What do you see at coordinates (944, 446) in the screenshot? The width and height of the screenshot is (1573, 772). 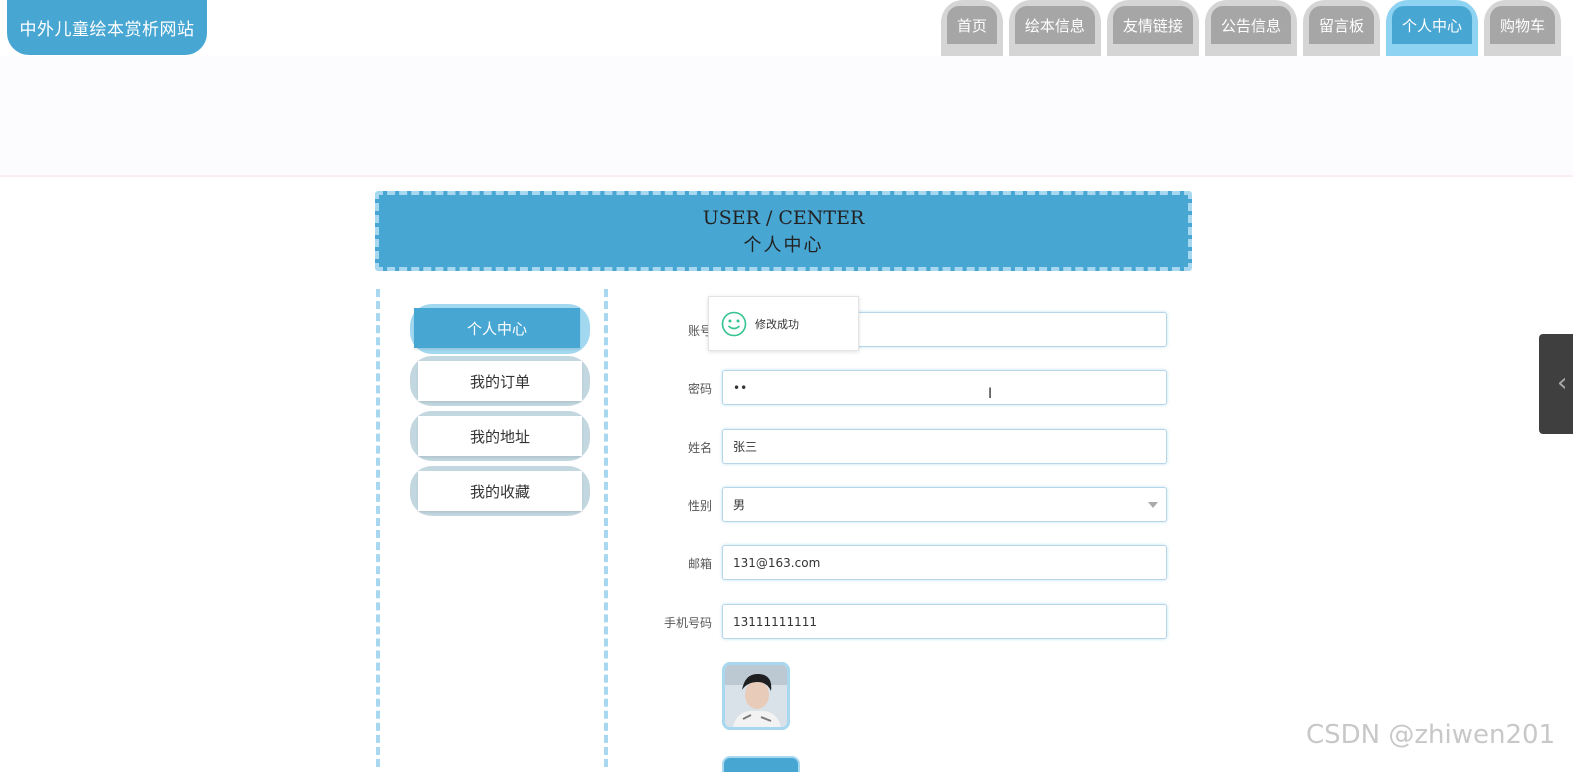 I see `name-field: 张三` at bounding box center [944, 446].